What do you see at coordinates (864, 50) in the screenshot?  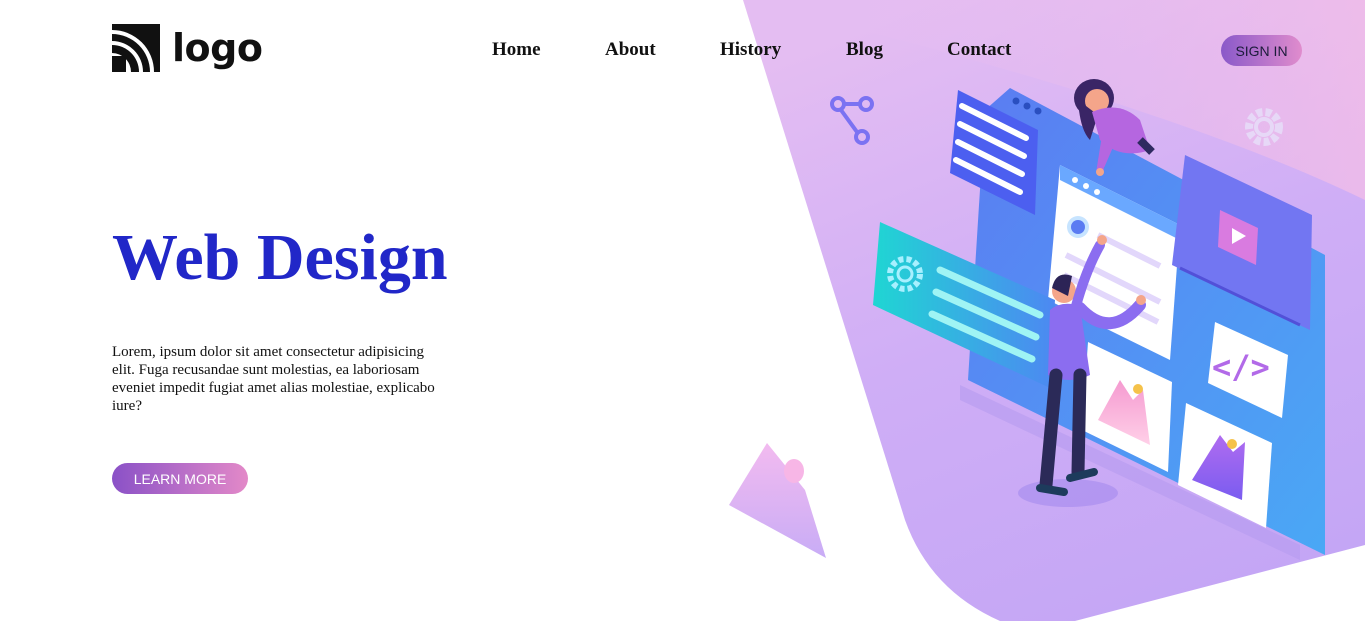 I see `nav-blog: Blog` at bounding box center [864, 50].